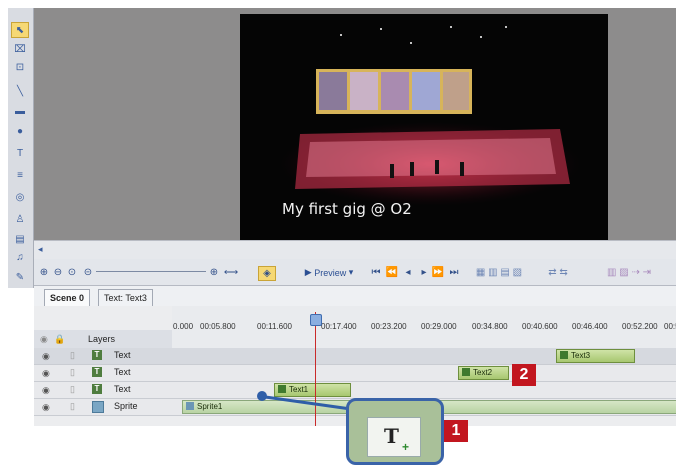  Describe the element at coordinates (629, 272) in the screenshot. I see `more-tools-icon: ▥ ▨ ⇢ ⇥` at that location.